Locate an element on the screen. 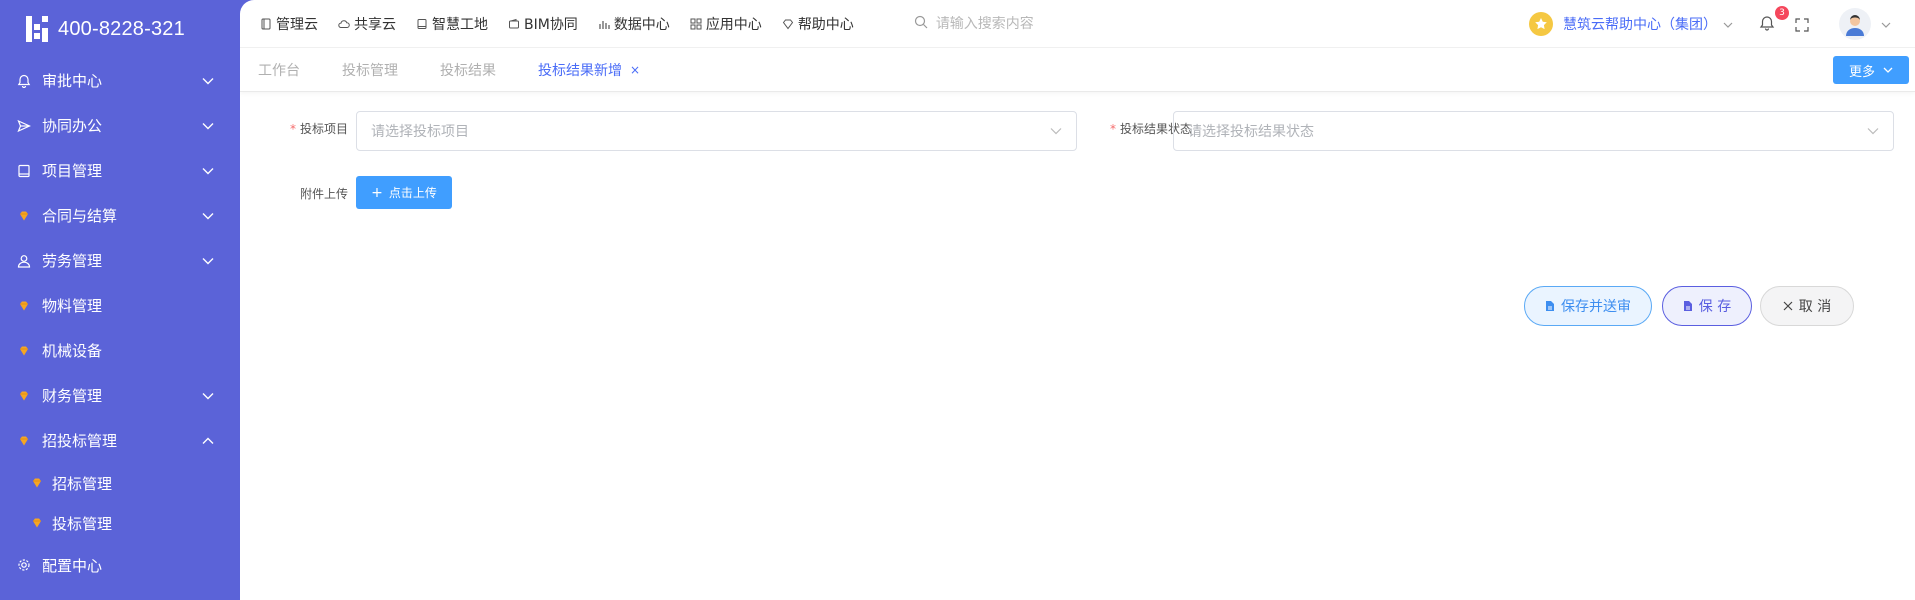 This screenshot has height=600, width=1915. tab-workbench: 工作台 is located at coordinates (279, 70).